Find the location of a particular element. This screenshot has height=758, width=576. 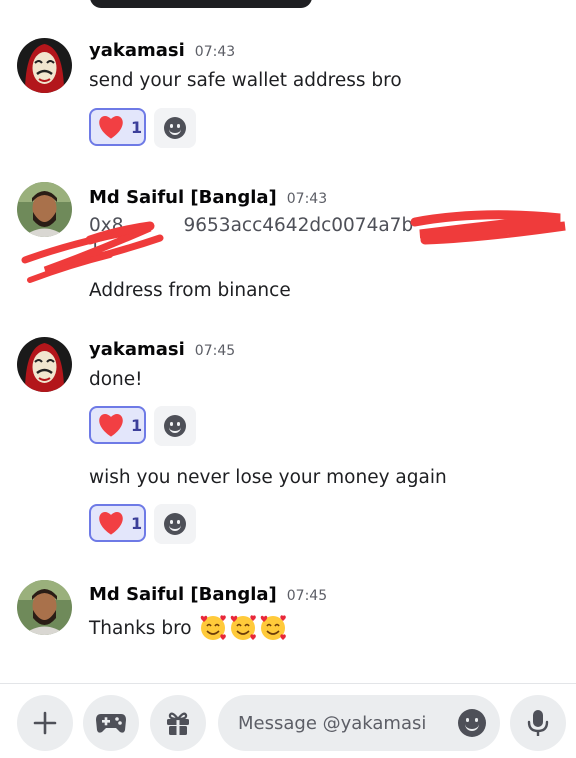

message-header: Md Saiful [Bangla] 07:43 is located at coordinates (208, 197).